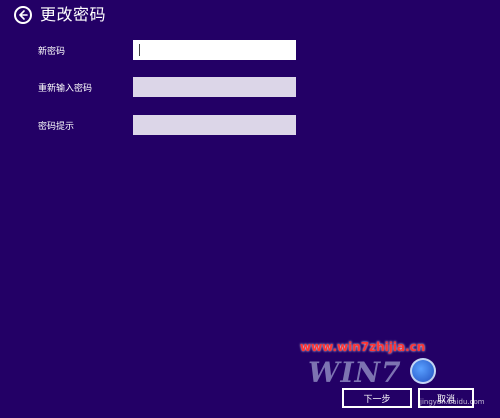 The width and height of the screenshot is (500, 418). I want to click on new-password-field, so click(214, 50).